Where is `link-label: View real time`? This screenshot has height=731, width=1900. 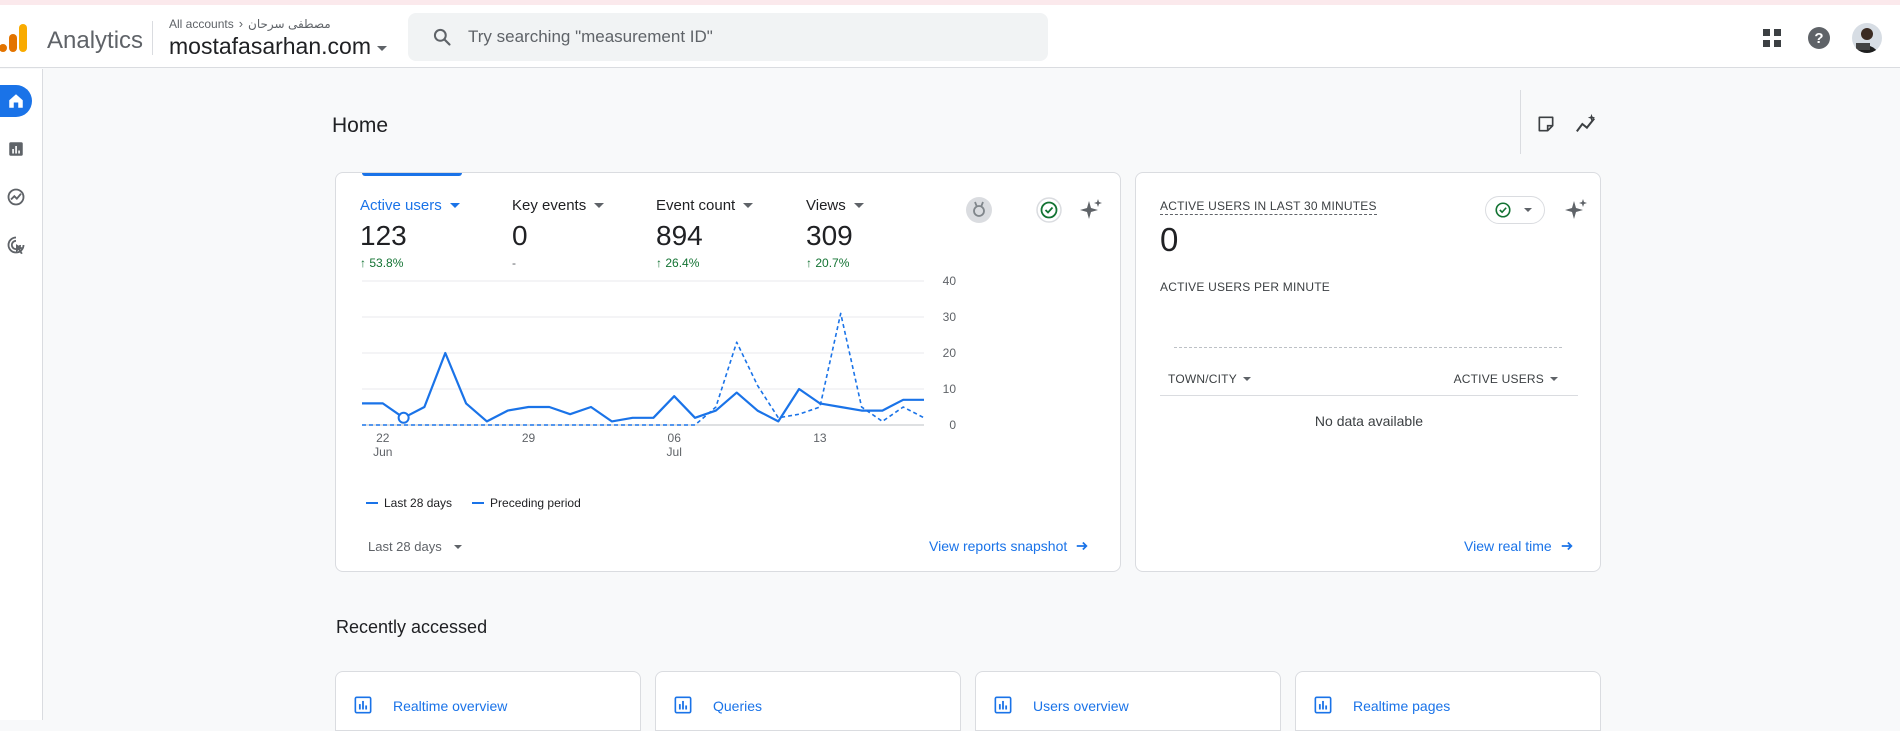 link-label: View real time is located at coordinates (1508, 546).